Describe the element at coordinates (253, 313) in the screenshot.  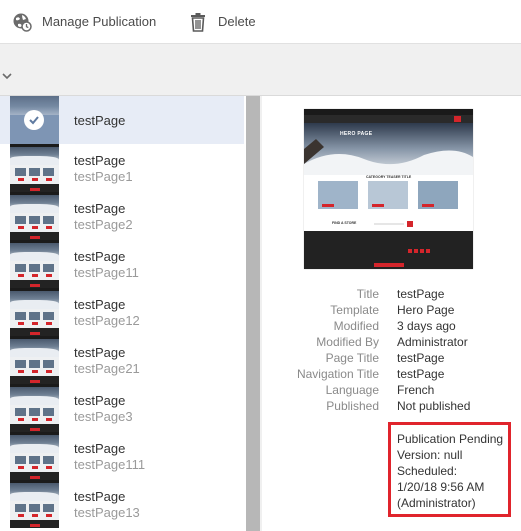
I see `list-scrollbar-thumb` at that location.